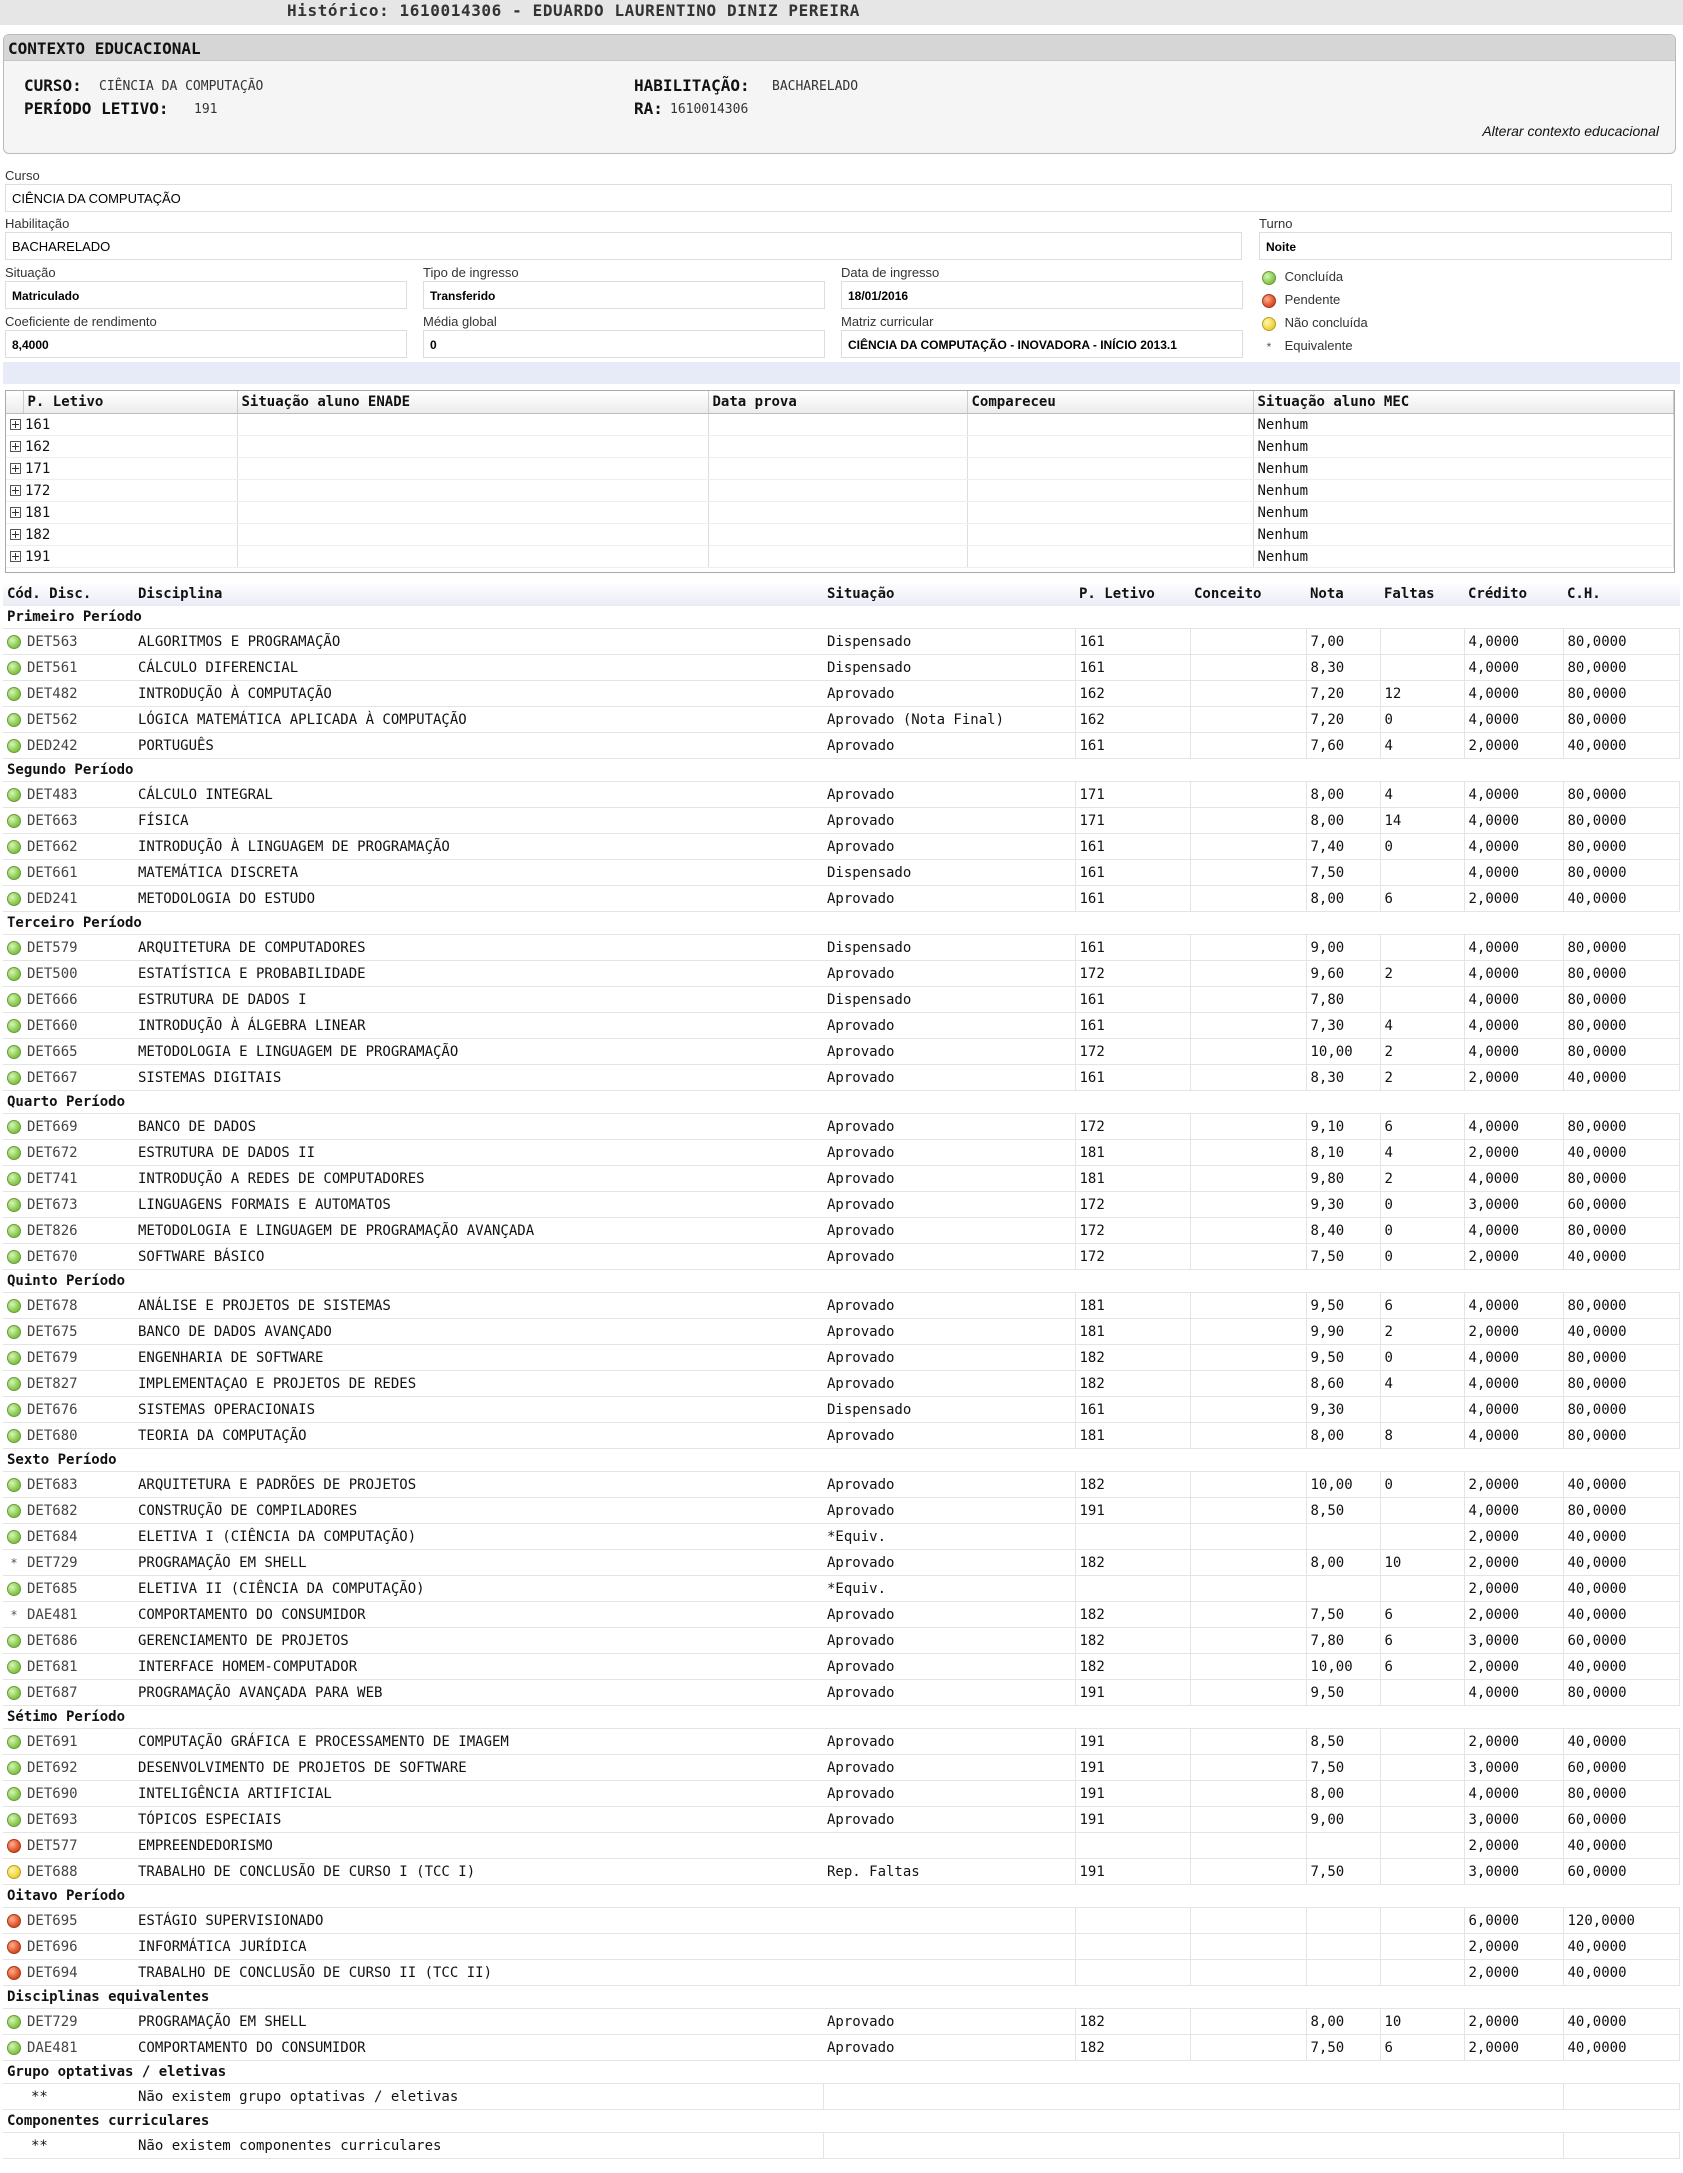  Describe the element at coordinates (1110, 402) in the screenshot. I see `enade-header-cell: Compareceu` at that location.